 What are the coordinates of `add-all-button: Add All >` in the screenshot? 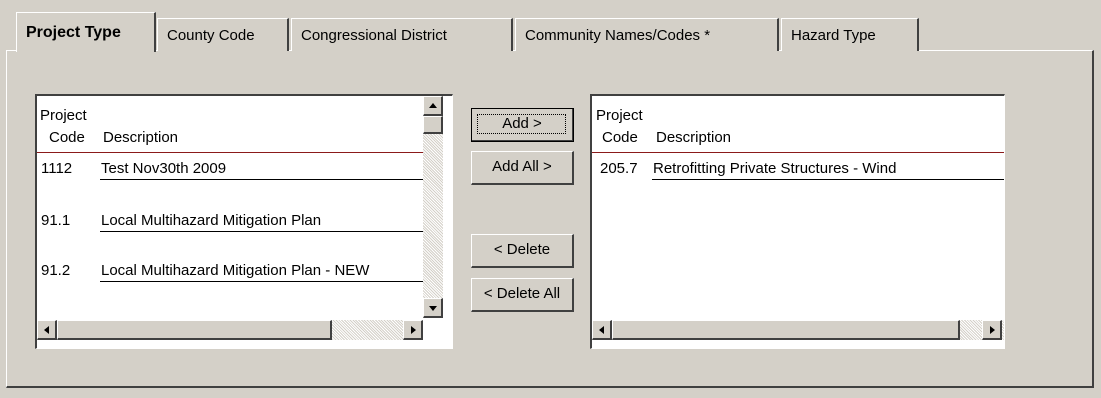 It's located at (522, 168).